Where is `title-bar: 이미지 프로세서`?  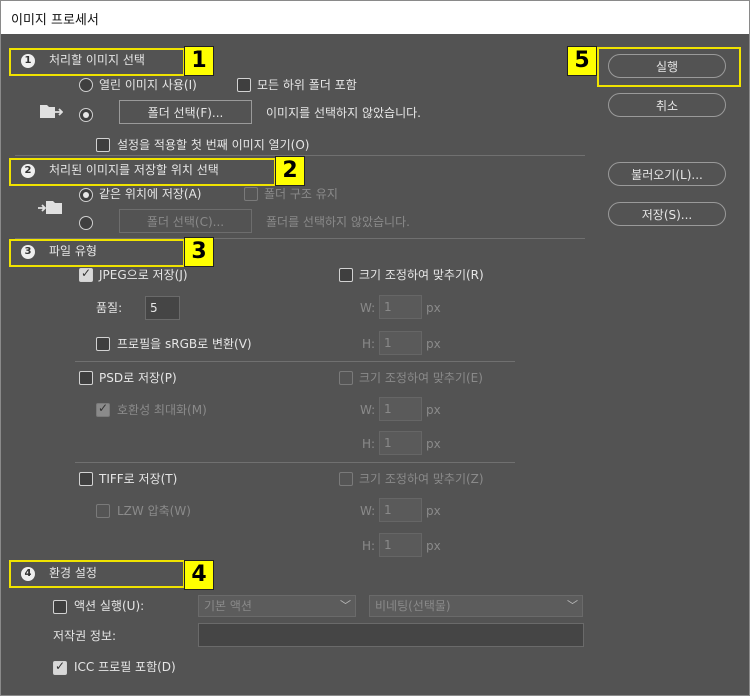 title-bar: 이미지 프로세서 is located at coordinates (375, 17).